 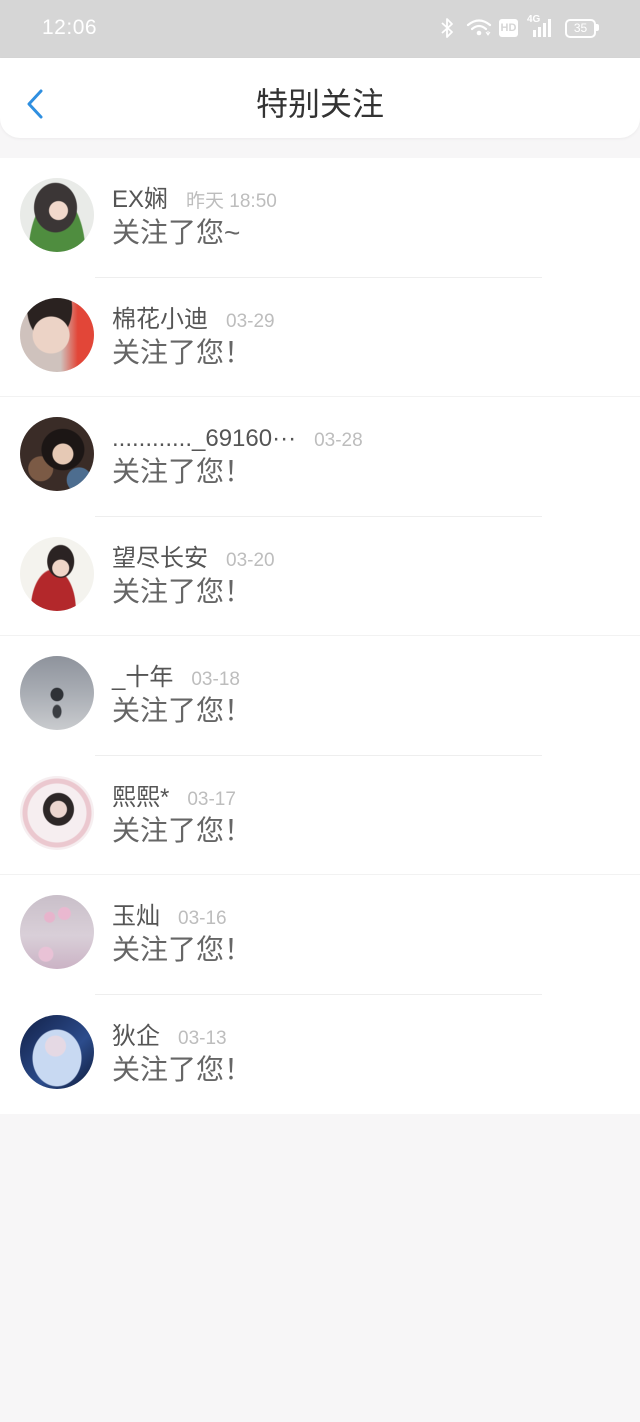 What do you see at coordinates (160, 558) in the screenshot?
I see `user-name: 望尽长安` at bounding box center [160, 558].